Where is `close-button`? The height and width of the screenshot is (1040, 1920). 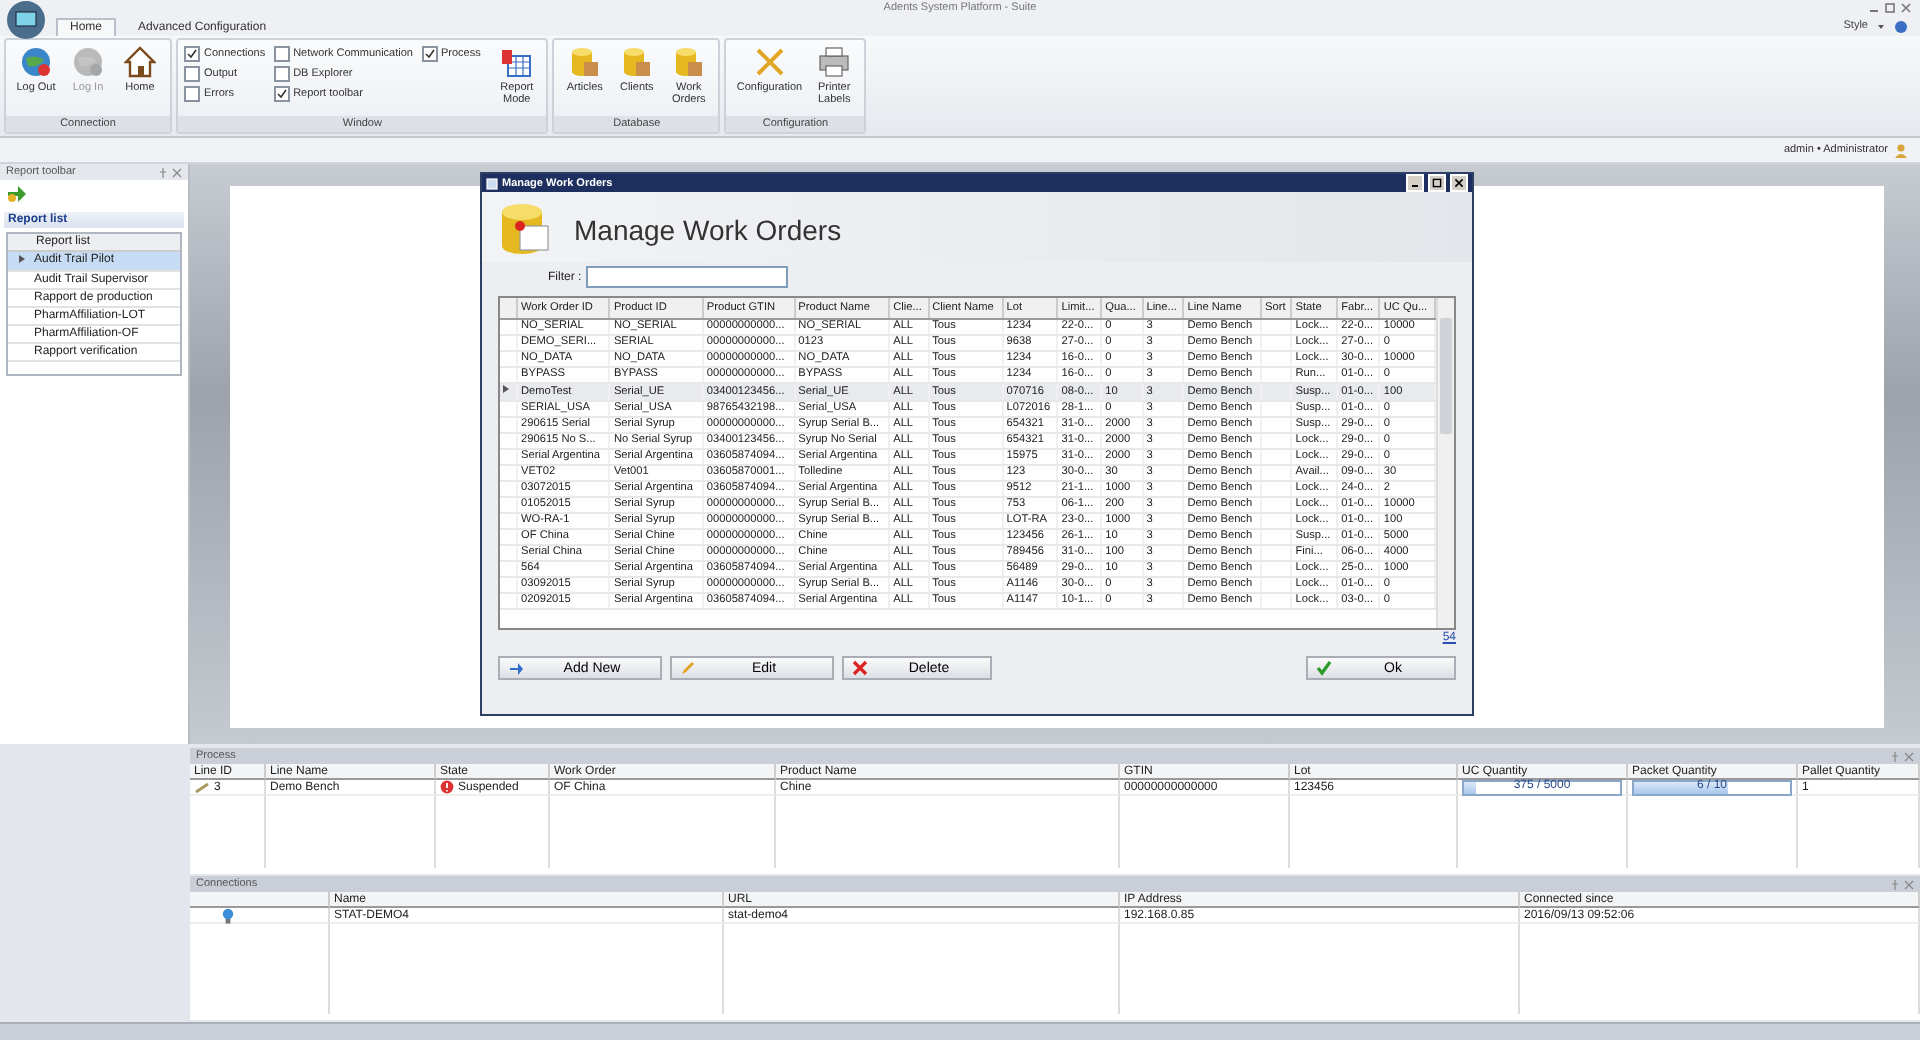 close-button is located at coordinates (1459, 183).